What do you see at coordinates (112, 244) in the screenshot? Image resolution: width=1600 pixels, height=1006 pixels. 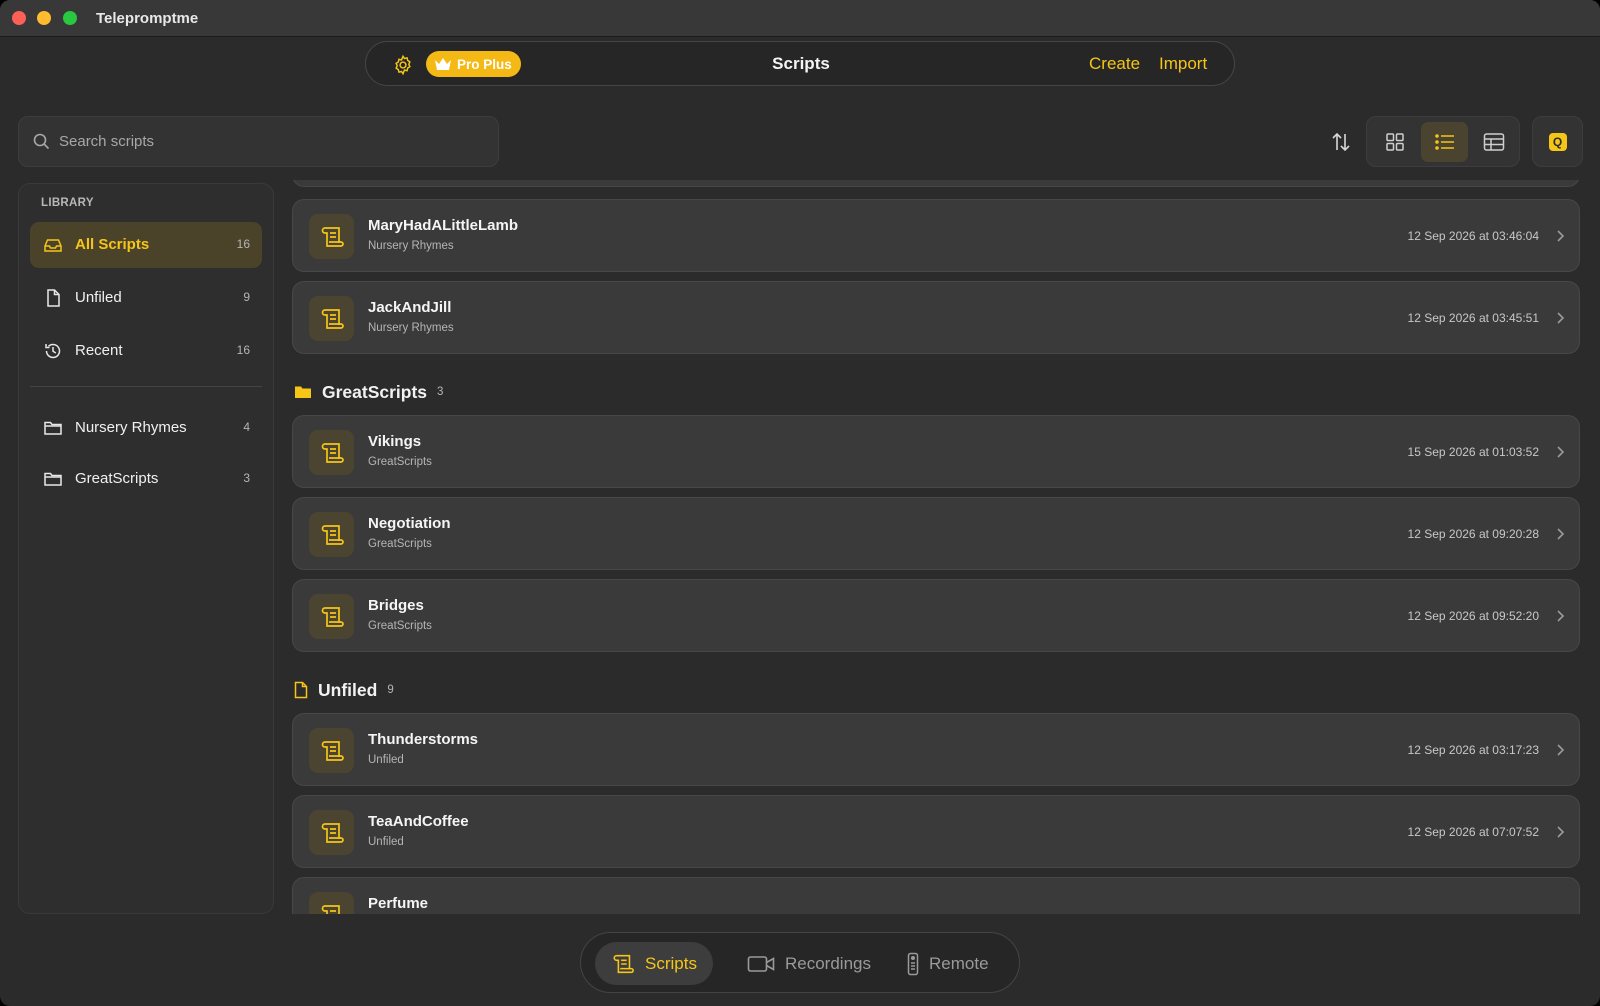 I see `sidebar-item-label: All Scripts` at bounding box center [112, 244].